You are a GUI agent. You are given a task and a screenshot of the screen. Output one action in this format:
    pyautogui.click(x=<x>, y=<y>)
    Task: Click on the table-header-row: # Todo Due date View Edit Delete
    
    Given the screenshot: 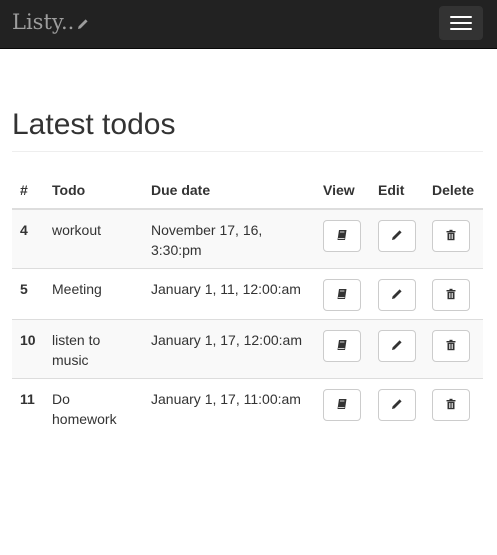 What is the action you would take?
    pyautogui.click(x=247, y=190)
    